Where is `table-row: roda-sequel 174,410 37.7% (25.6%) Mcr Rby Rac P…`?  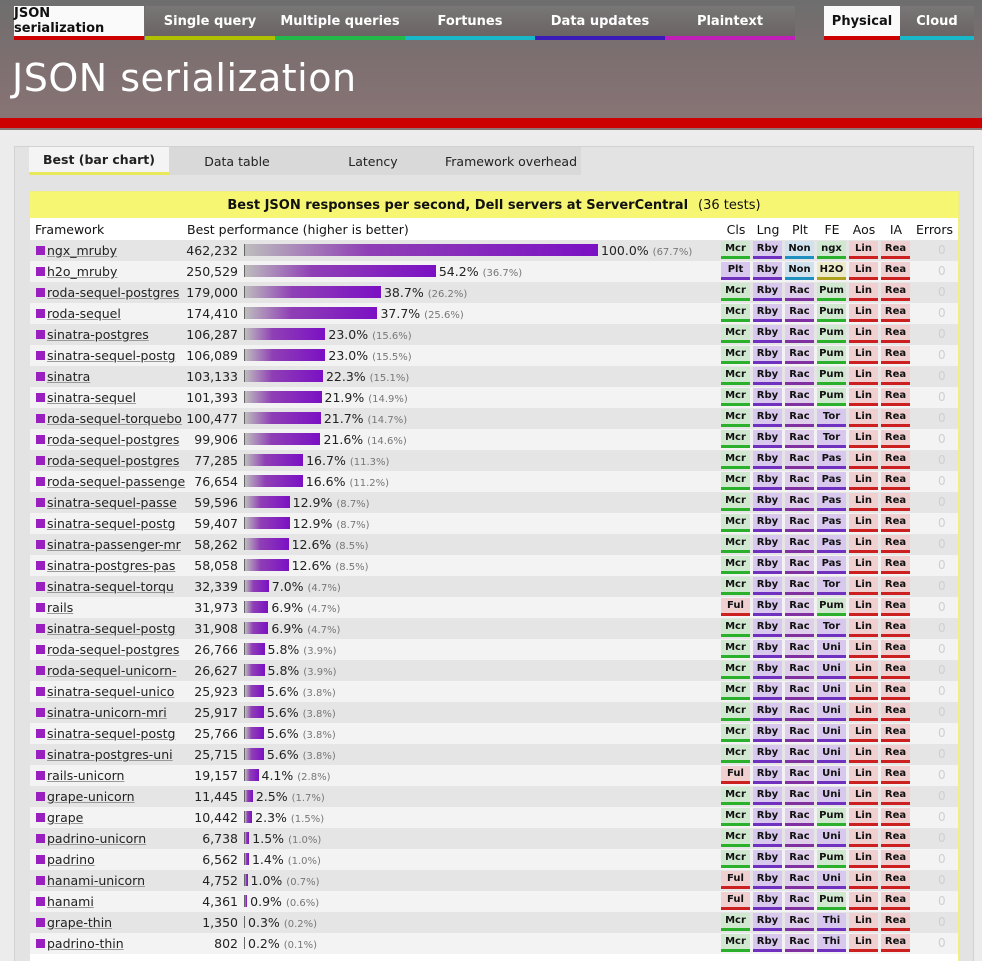
table-row: roda-sequel 174,410 37.7% (25.6%) Mcr Rby Rac P… is located at coordinates (494, 313).